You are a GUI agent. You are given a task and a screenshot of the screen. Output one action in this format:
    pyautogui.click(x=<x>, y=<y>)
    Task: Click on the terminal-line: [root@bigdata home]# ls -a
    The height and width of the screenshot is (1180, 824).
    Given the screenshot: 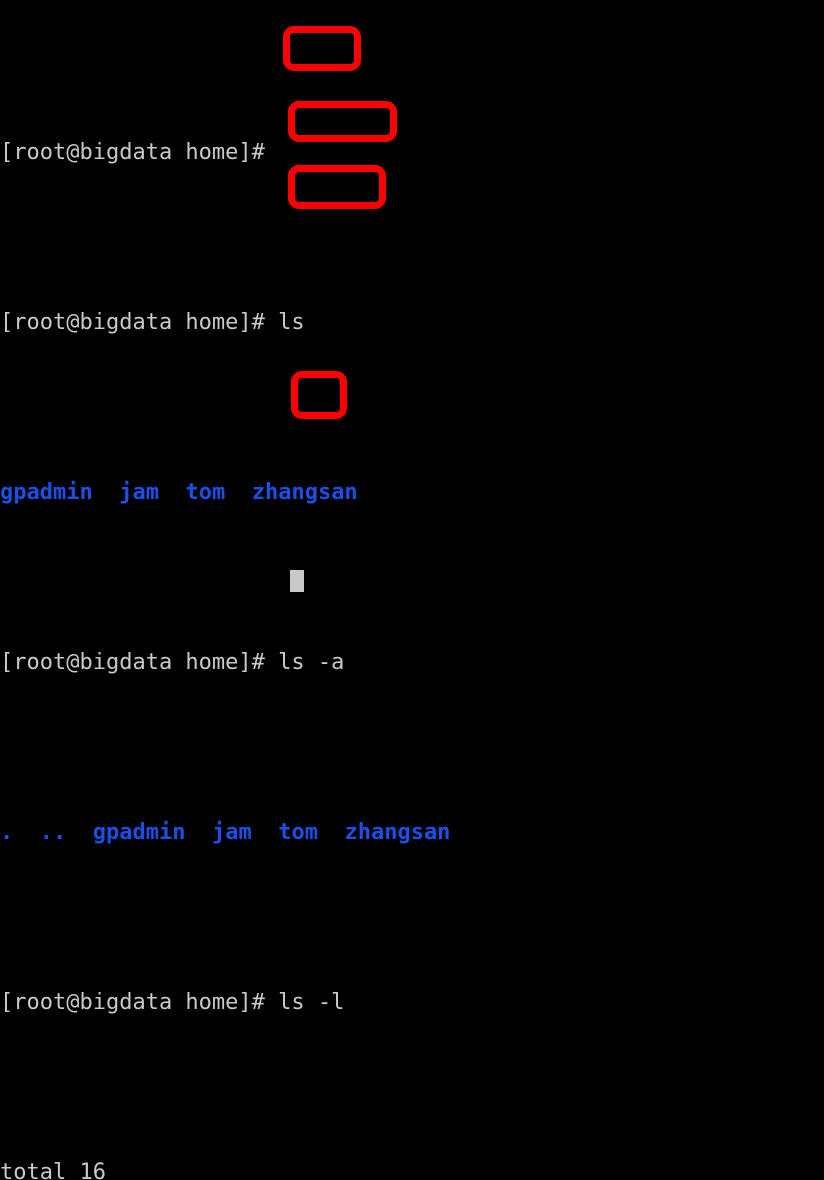 What is the action you would take?
    pyautogui.click(x=412, y=663)
    